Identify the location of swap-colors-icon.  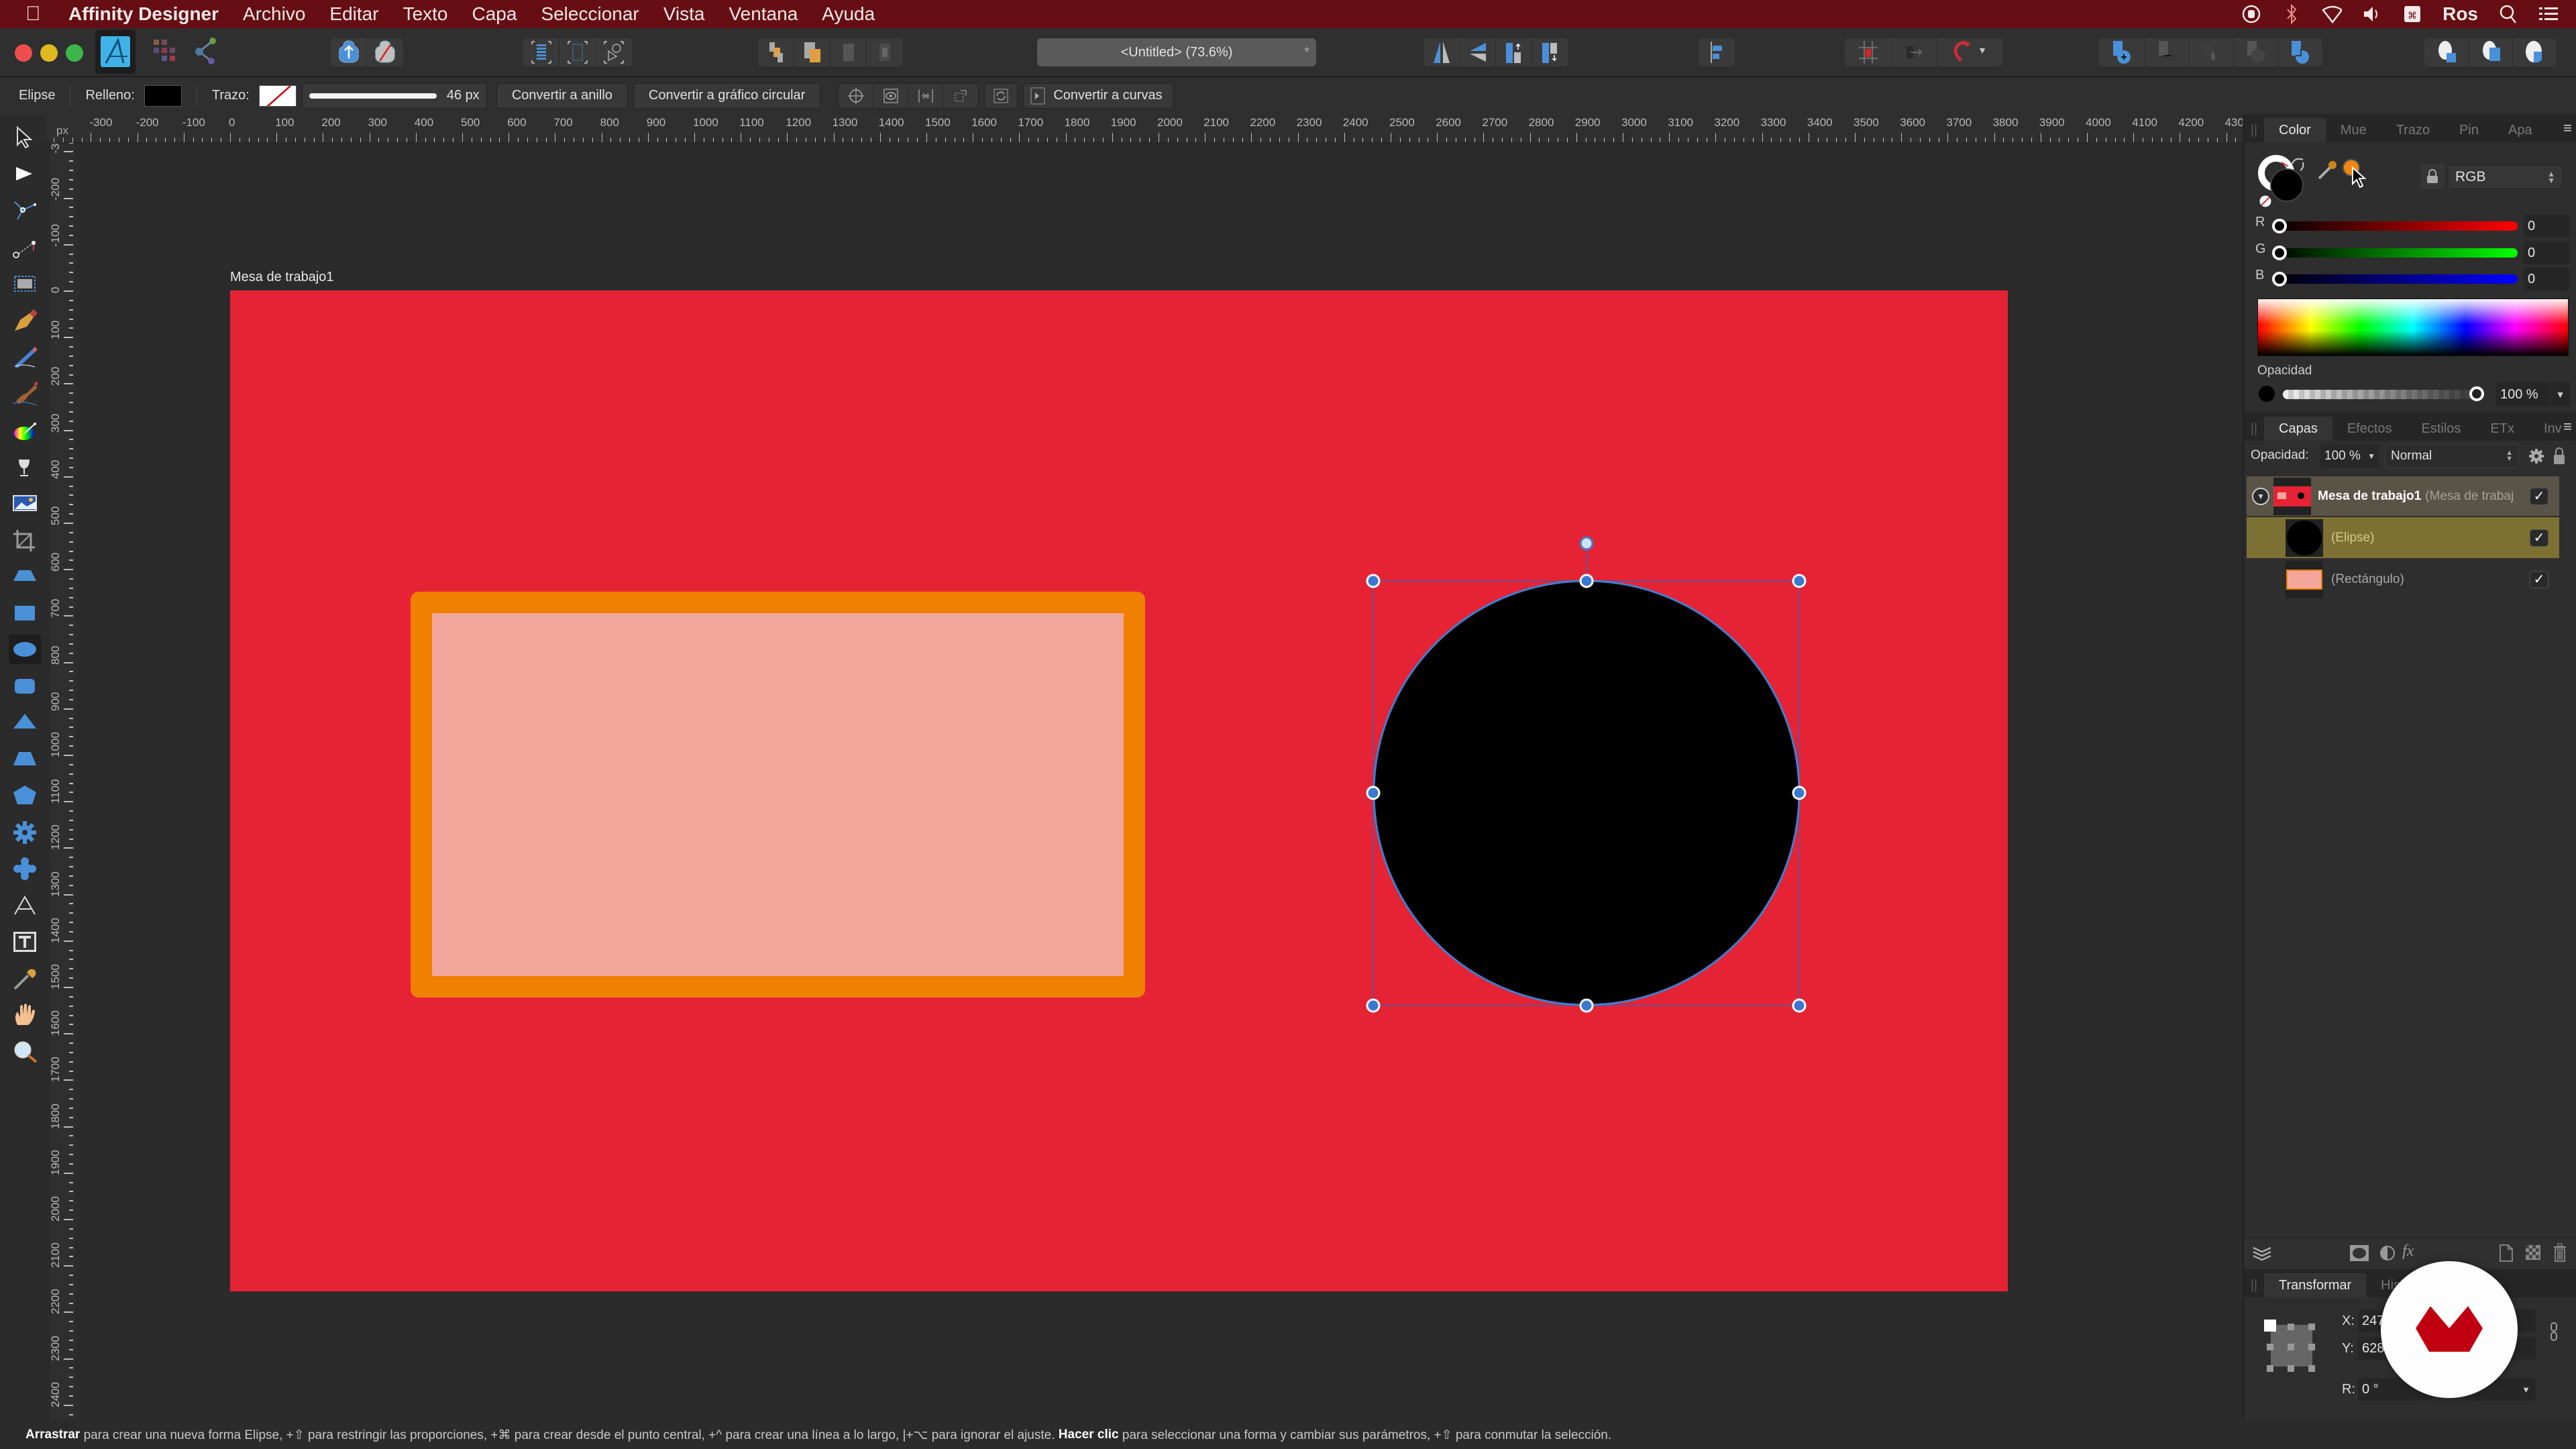
(2298, 164).